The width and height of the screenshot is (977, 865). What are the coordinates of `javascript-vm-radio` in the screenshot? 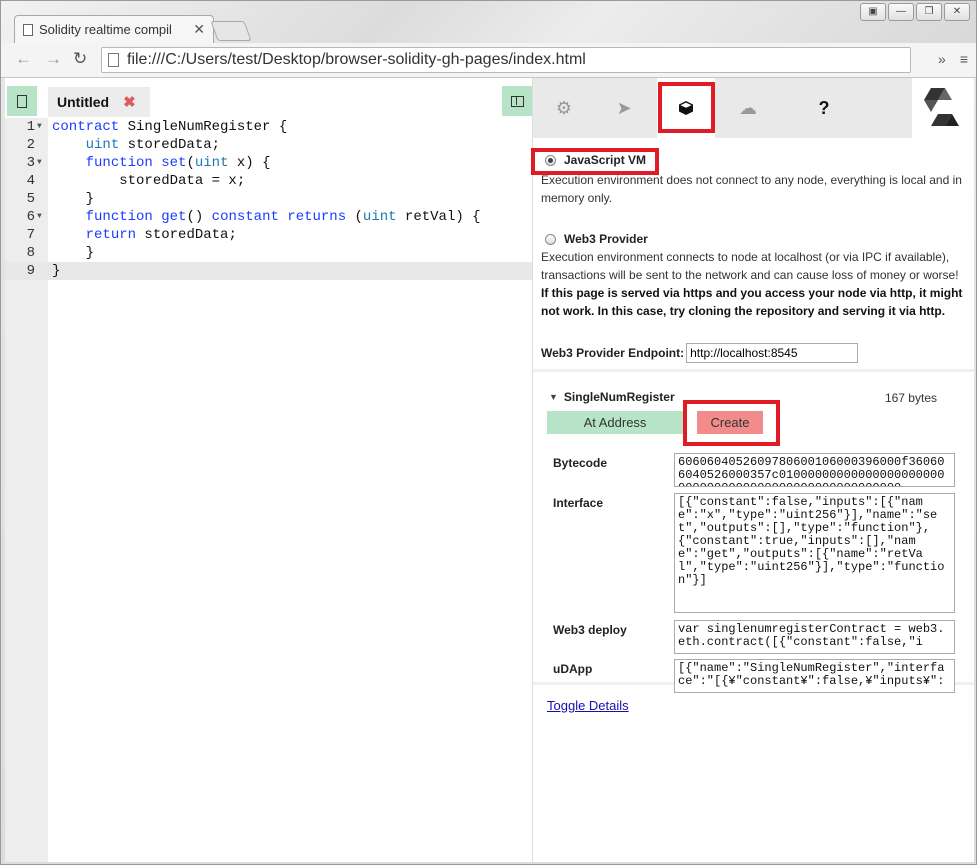 It's located at (550, 160).